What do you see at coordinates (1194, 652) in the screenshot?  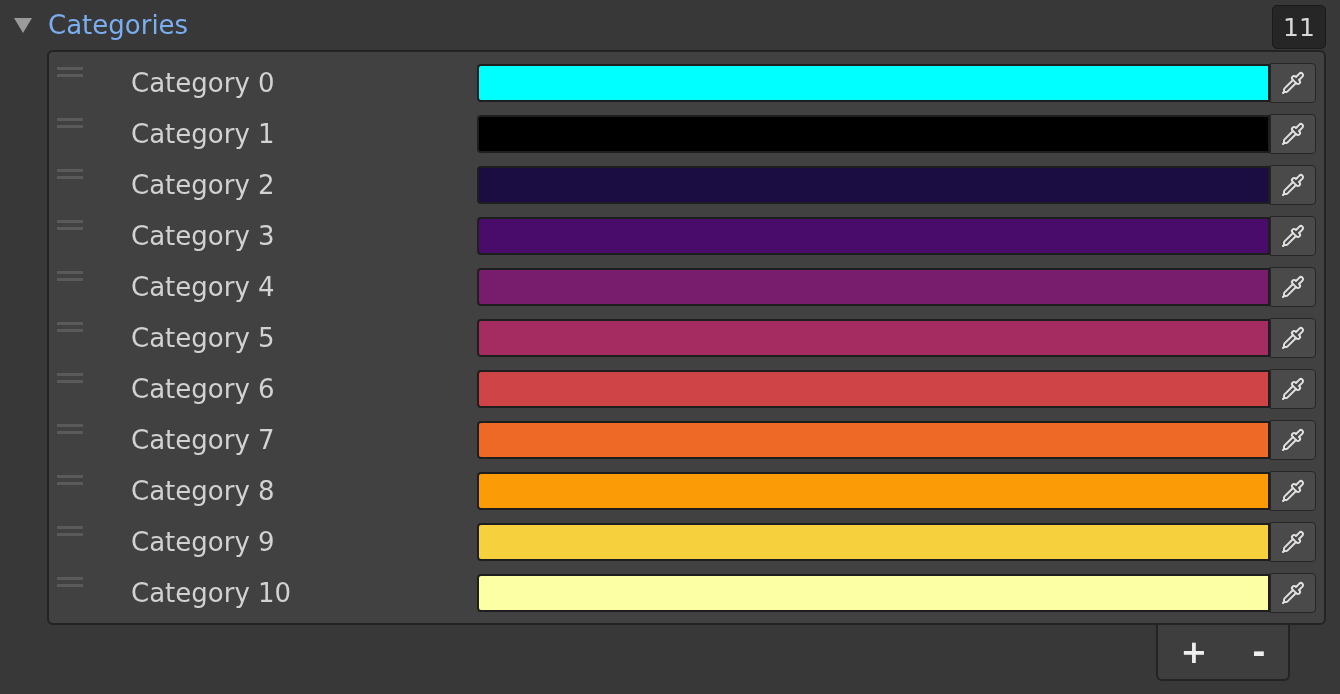 I see `add-button: +` at bounding box center [1194, 652].